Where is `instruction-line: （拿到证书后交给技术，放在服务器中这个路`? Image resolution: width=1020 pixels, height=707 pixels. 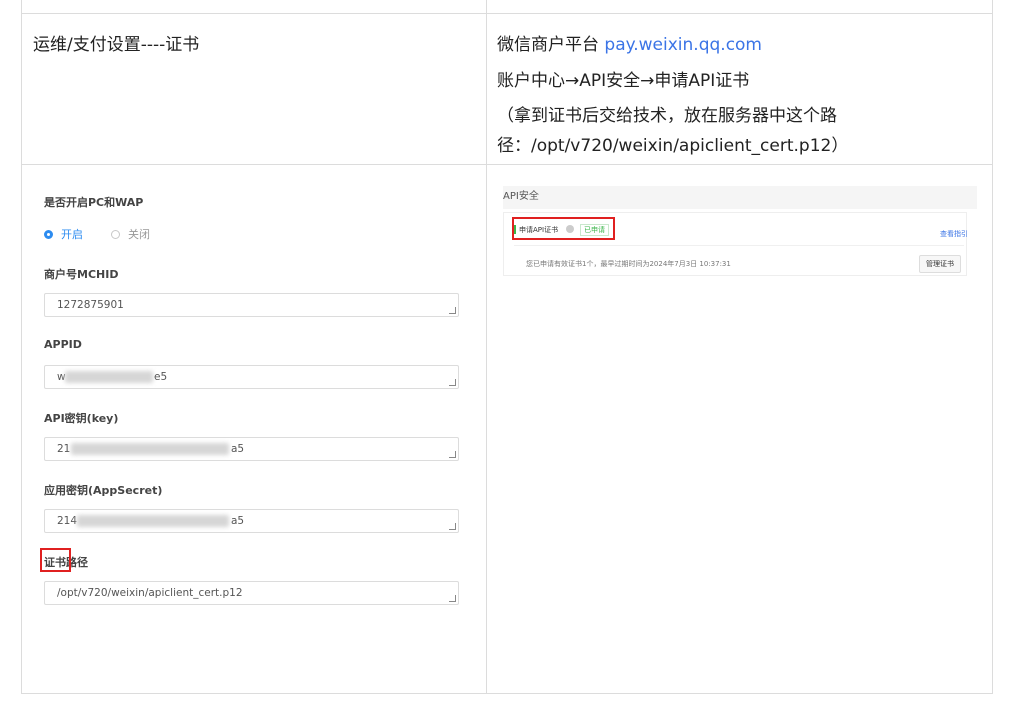
instruction-line: （拿到证书后交给技术，放在服务器中这个路 is located at coordinates (667, 116).